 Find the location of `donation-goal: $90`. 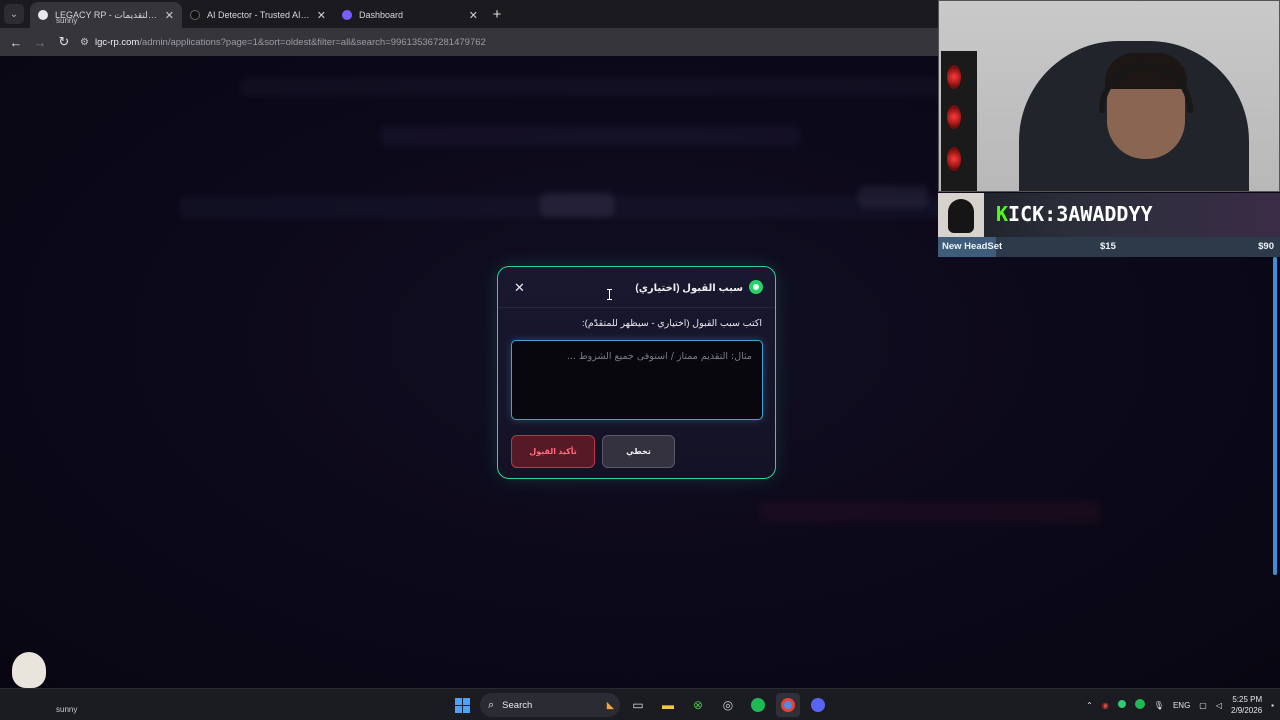

donation-goal: $90 is located at coordinates (1266, 246).